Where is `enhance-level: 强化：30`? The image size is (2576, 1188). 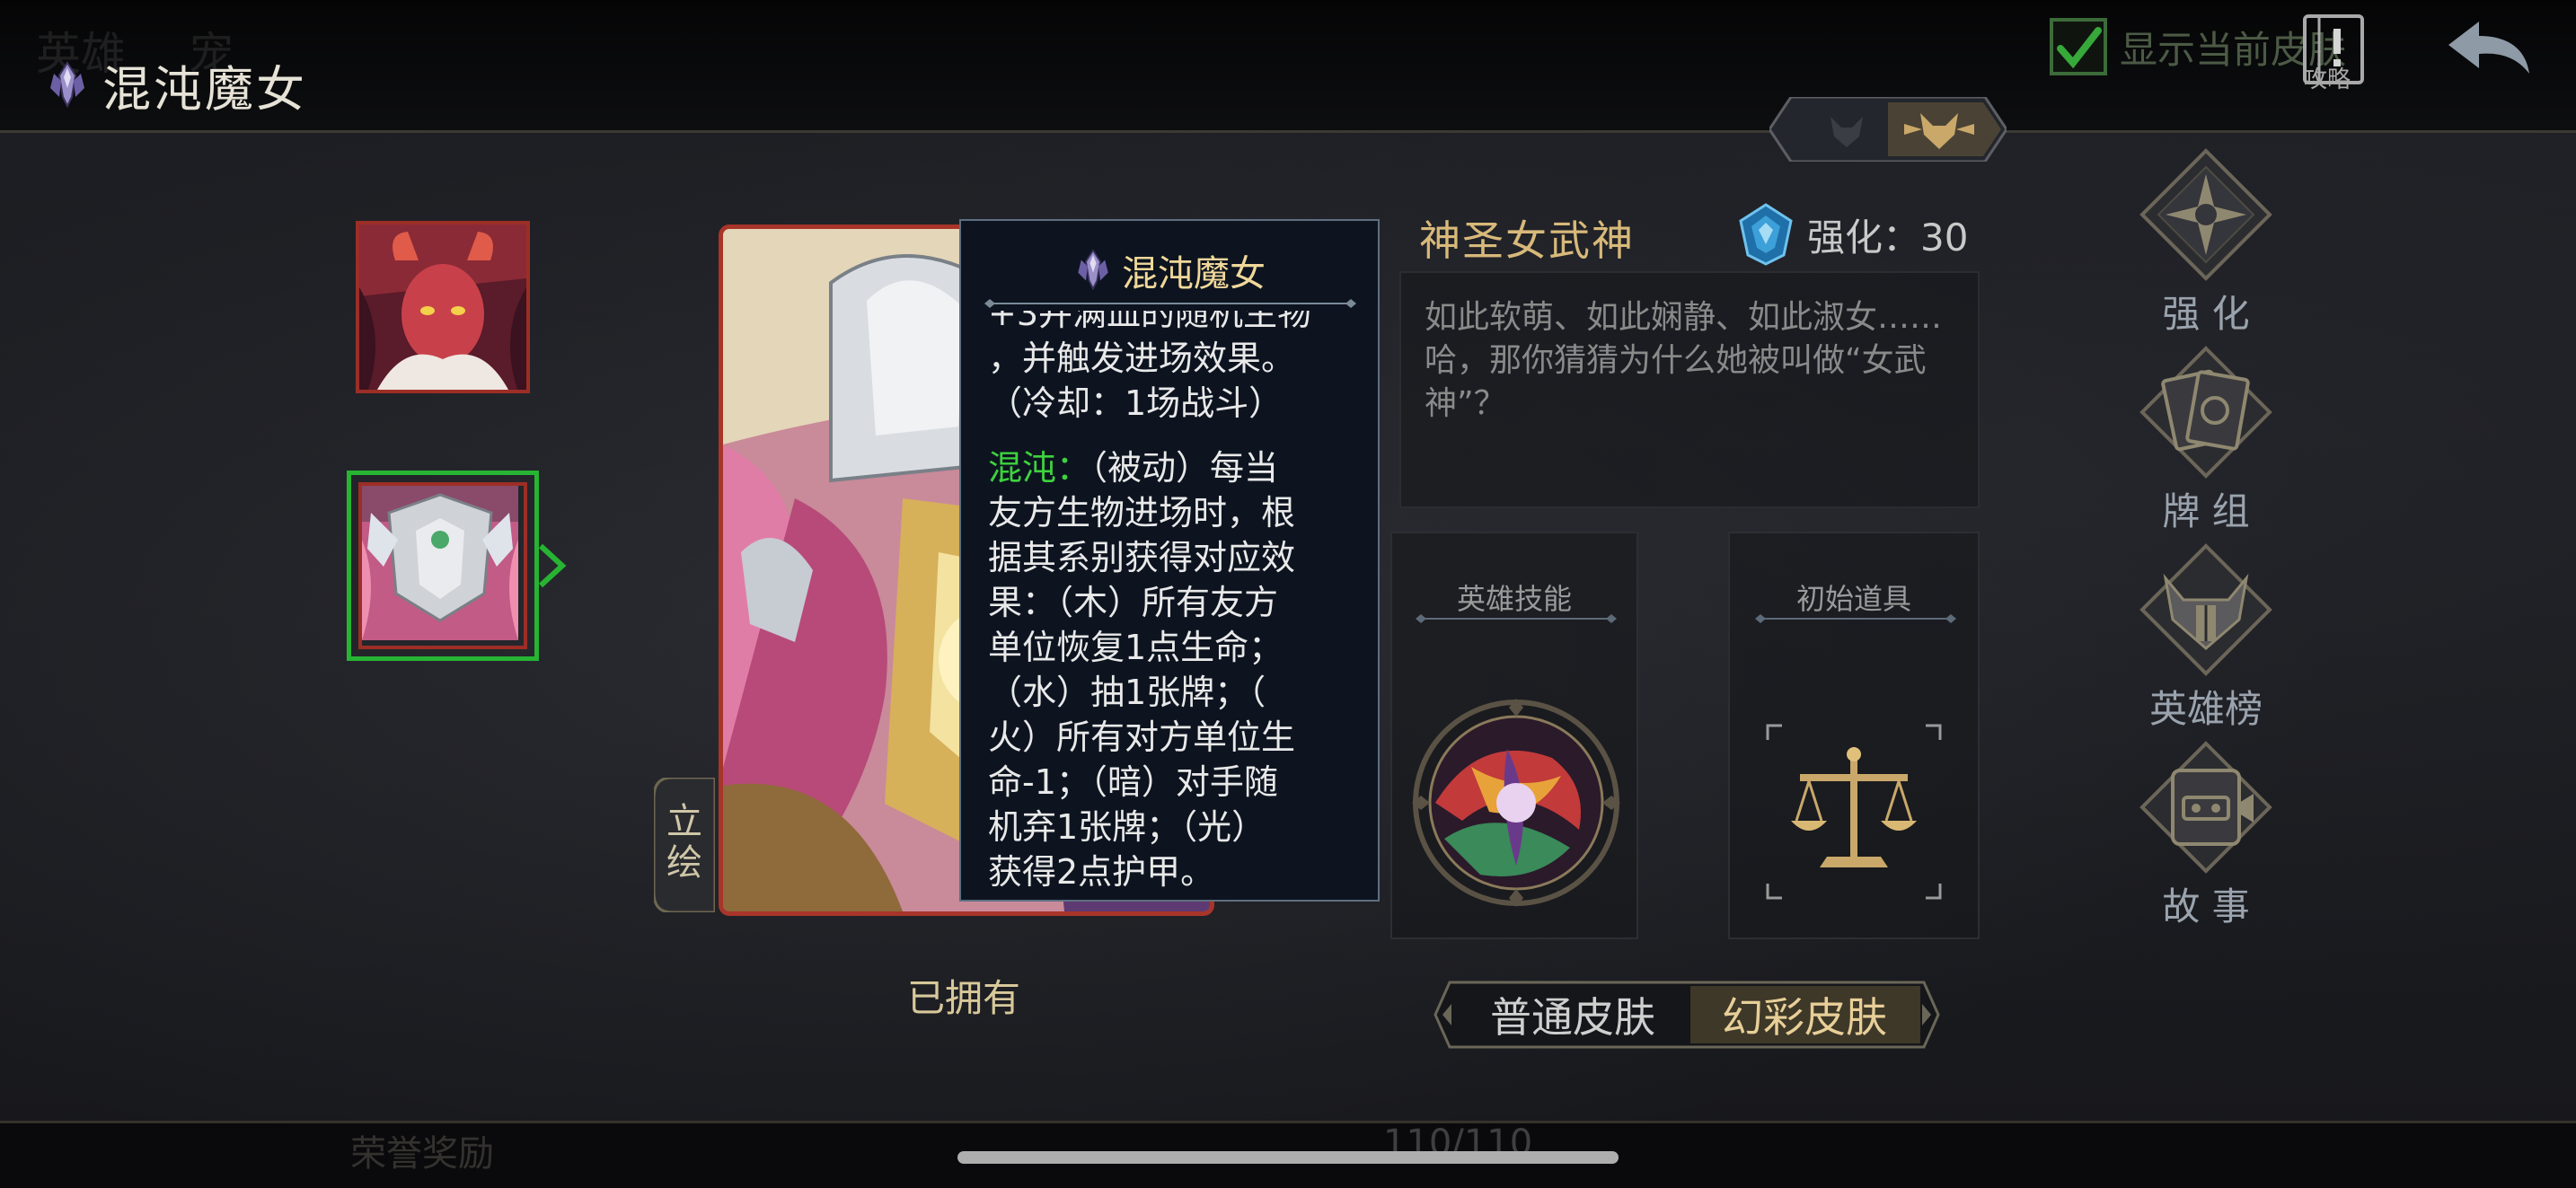
enhance-level: 强化：30 is located at coordinates (1852, 234).